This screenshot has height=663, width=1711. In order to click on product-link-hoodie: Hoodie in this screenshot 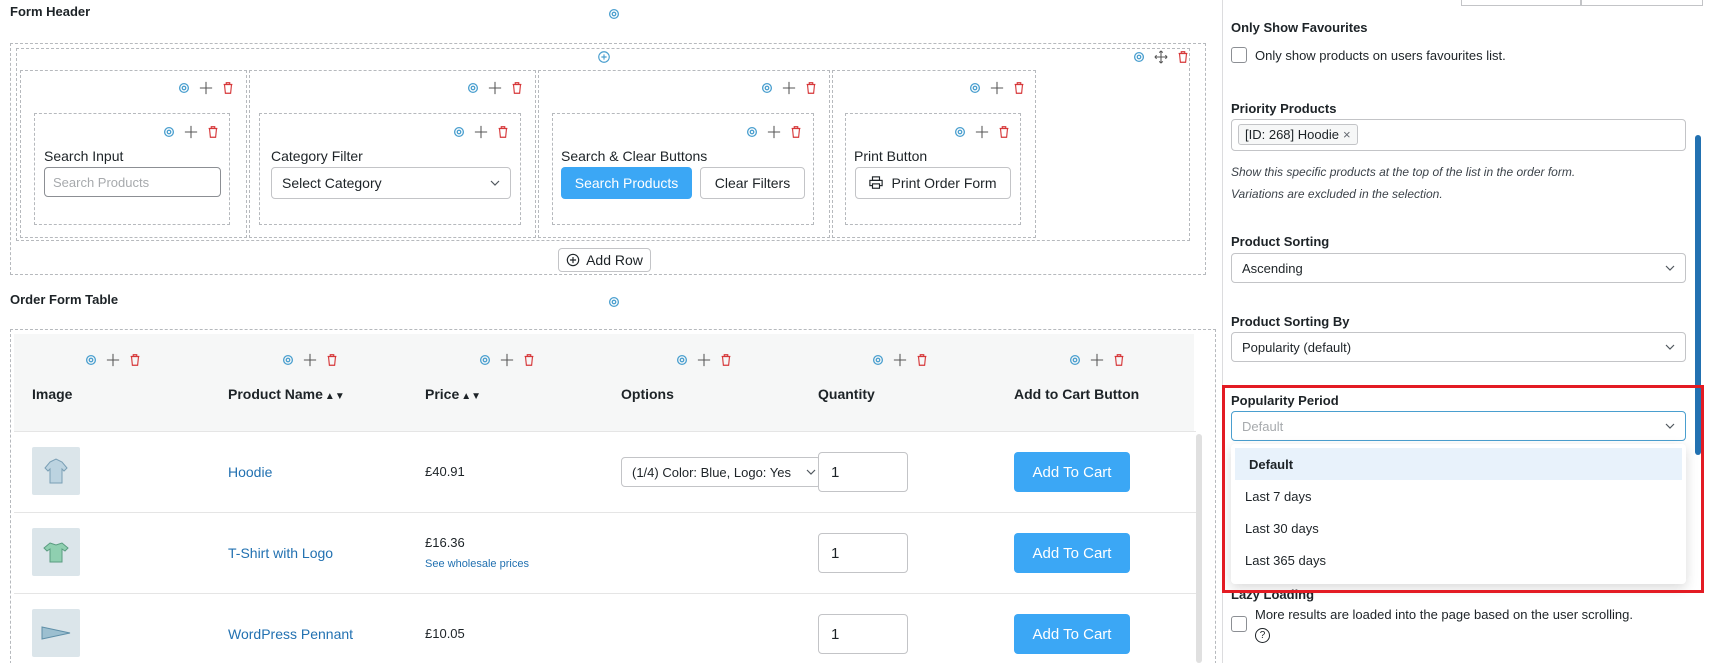, I will do `click(250, 472)`.